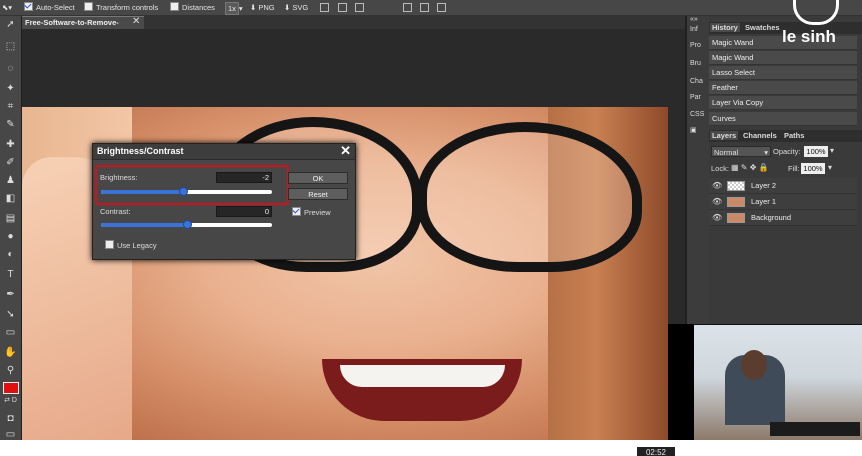  I want to click on strip-item-character: Cha, so click(696, 81).